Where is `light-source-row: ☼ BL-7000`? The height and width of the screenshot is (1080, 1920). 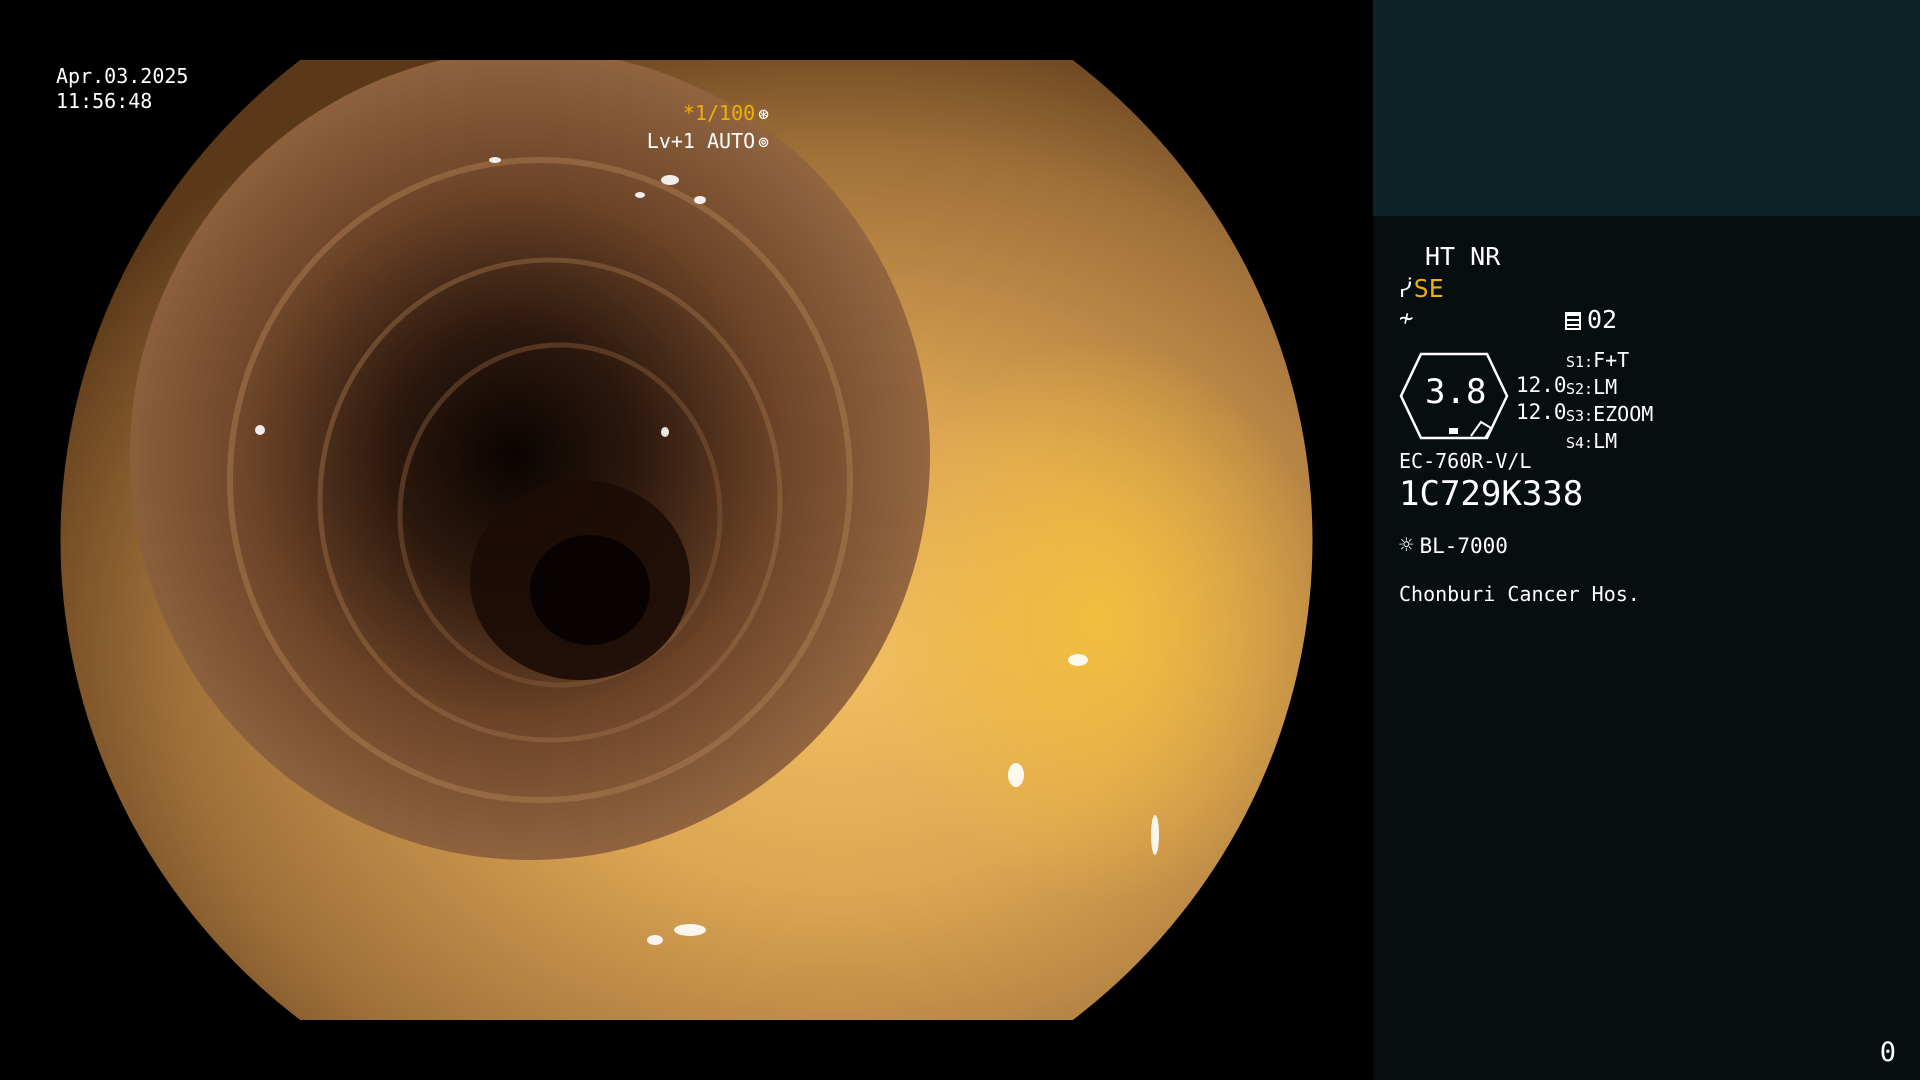
light-source-row: ☼ BL-7000 is located at coordinates (1453, 545).